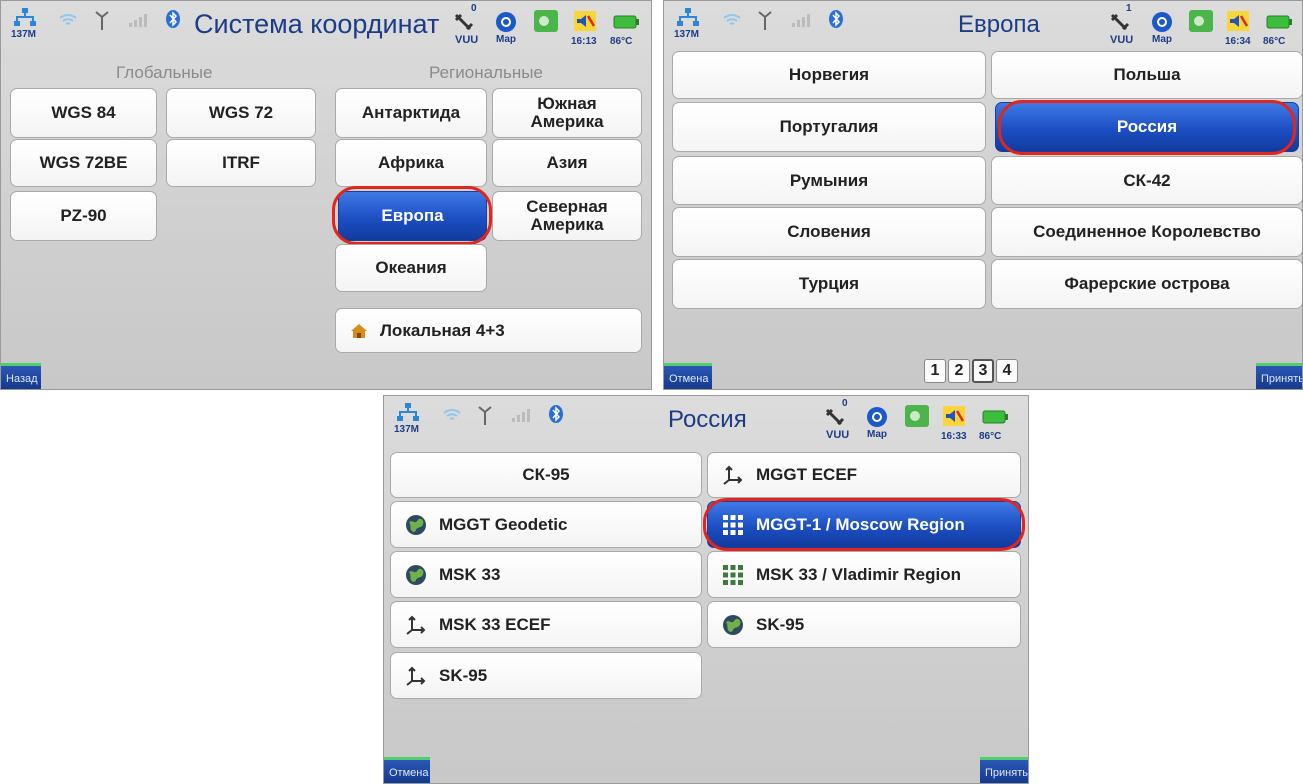 The width and height of the screenshot is (1303, 784). What do you see at coordinates (546, 675) in the screenshot?
I see `sk95-ecef-button: SK-95` at bounding box center [546, 675].